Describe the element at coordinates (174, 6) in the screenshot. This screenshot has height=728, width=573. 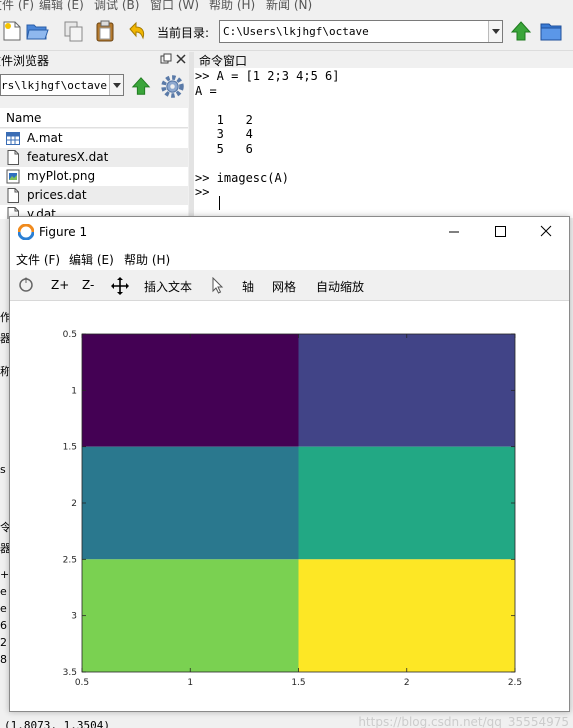
I see `main-menu-item: 窗口 (W)` at that location.